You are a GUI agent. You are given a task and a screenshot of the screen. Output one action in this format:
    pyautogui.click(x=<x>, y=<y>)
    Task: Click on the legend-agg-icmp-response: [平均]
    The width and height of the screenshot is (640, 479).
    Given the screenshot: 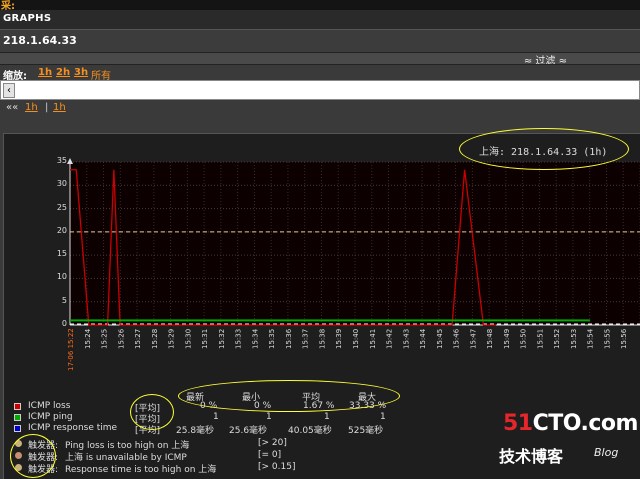 What is the action you would take?
    pyautogui.click(x=148, y=431)
    